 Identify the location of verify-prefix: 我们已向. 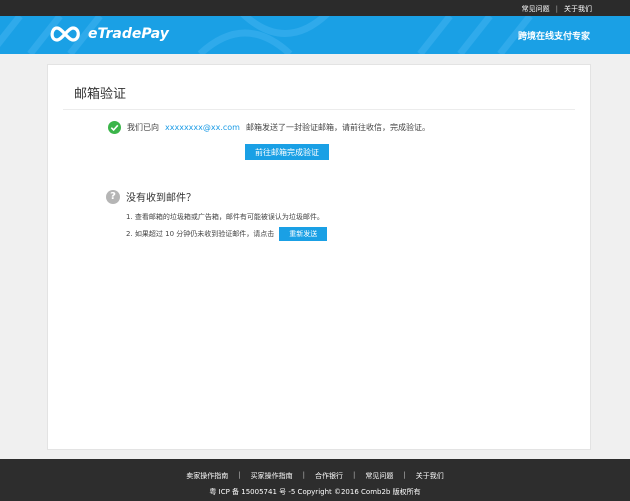
(143, 127).